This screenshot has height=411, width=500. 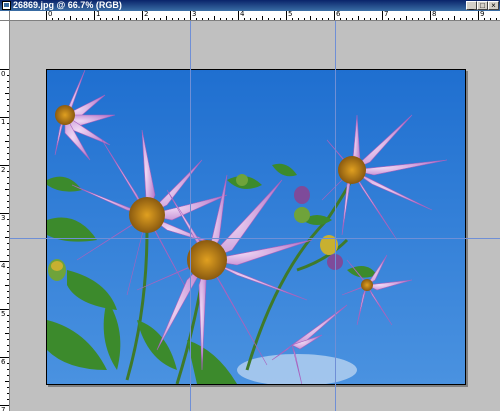 I want to click on close-icon: ×, so click(x=493, y=5).